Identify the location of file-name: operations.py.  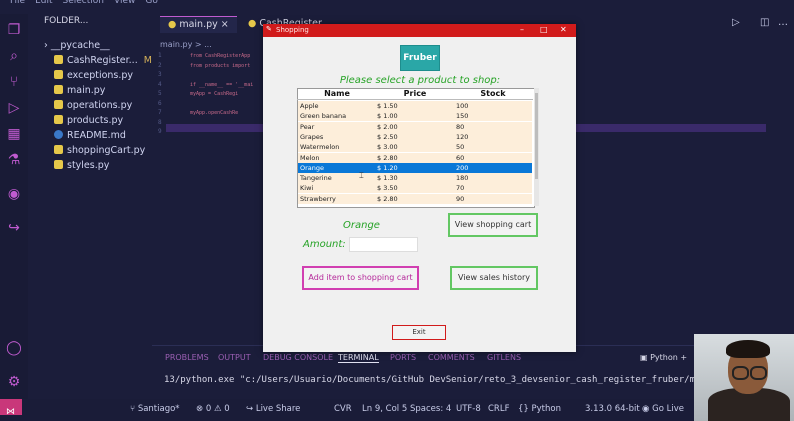
(100, 105).